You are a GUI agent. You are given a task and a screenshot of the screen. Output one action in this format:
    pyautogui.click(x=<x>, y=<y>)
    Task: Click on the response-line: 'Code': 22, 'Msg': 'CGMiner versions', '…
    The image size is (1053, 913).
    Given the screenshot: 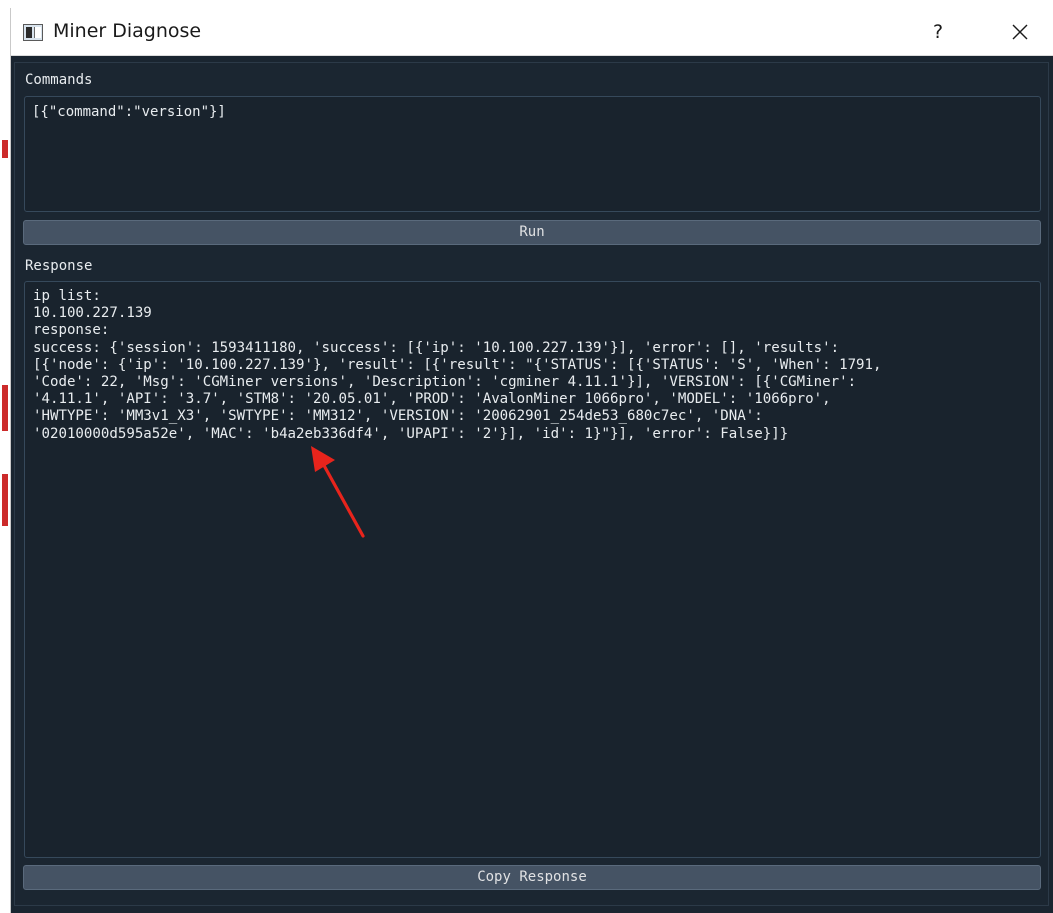 What is the action you would take?
    pyautogui.click(x=445, y=382)
    